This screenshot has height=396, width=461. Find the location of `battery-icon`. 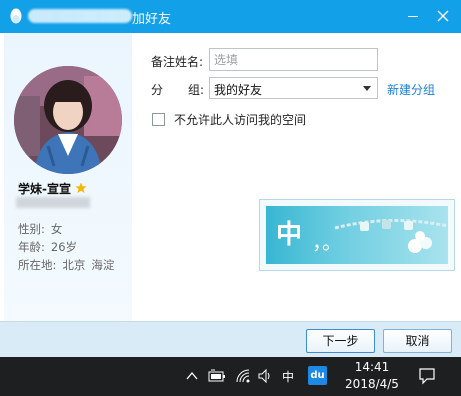

battery-icon is located at coordinates (216, 375).